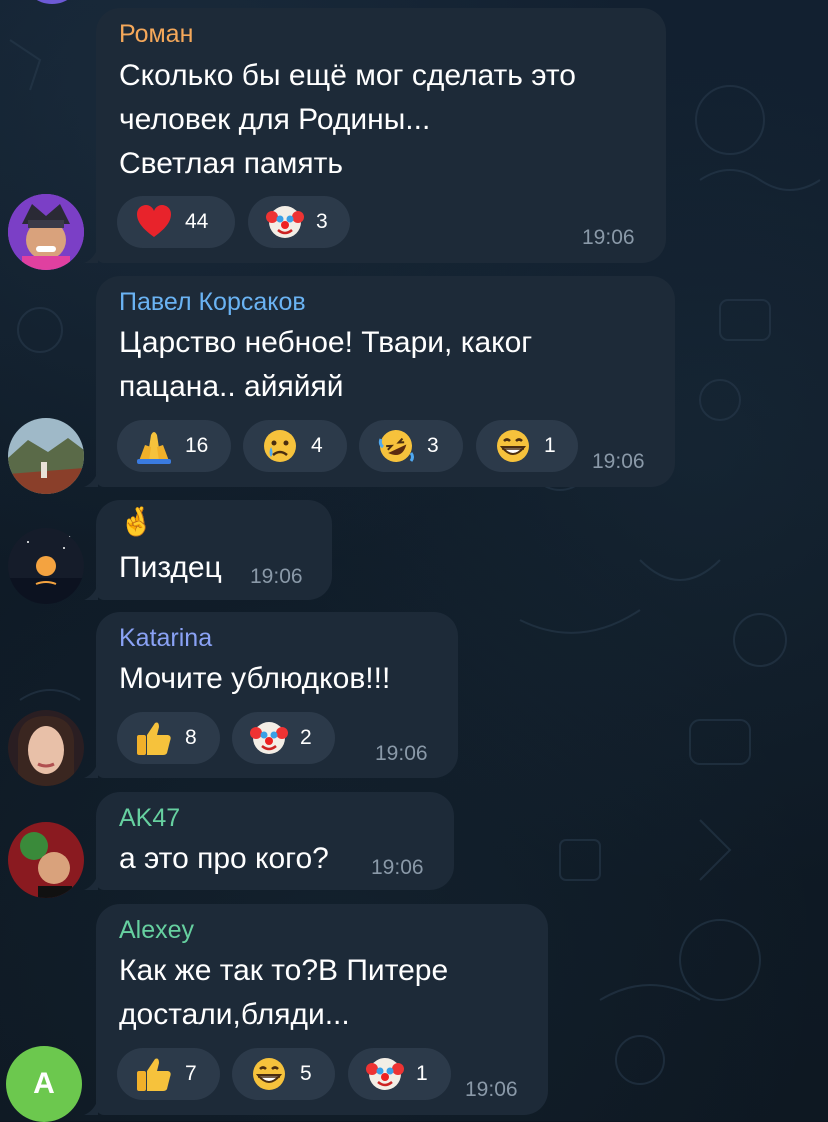 The image size is (828, 1122). I want to click on heart-icon, so click(154, 222).